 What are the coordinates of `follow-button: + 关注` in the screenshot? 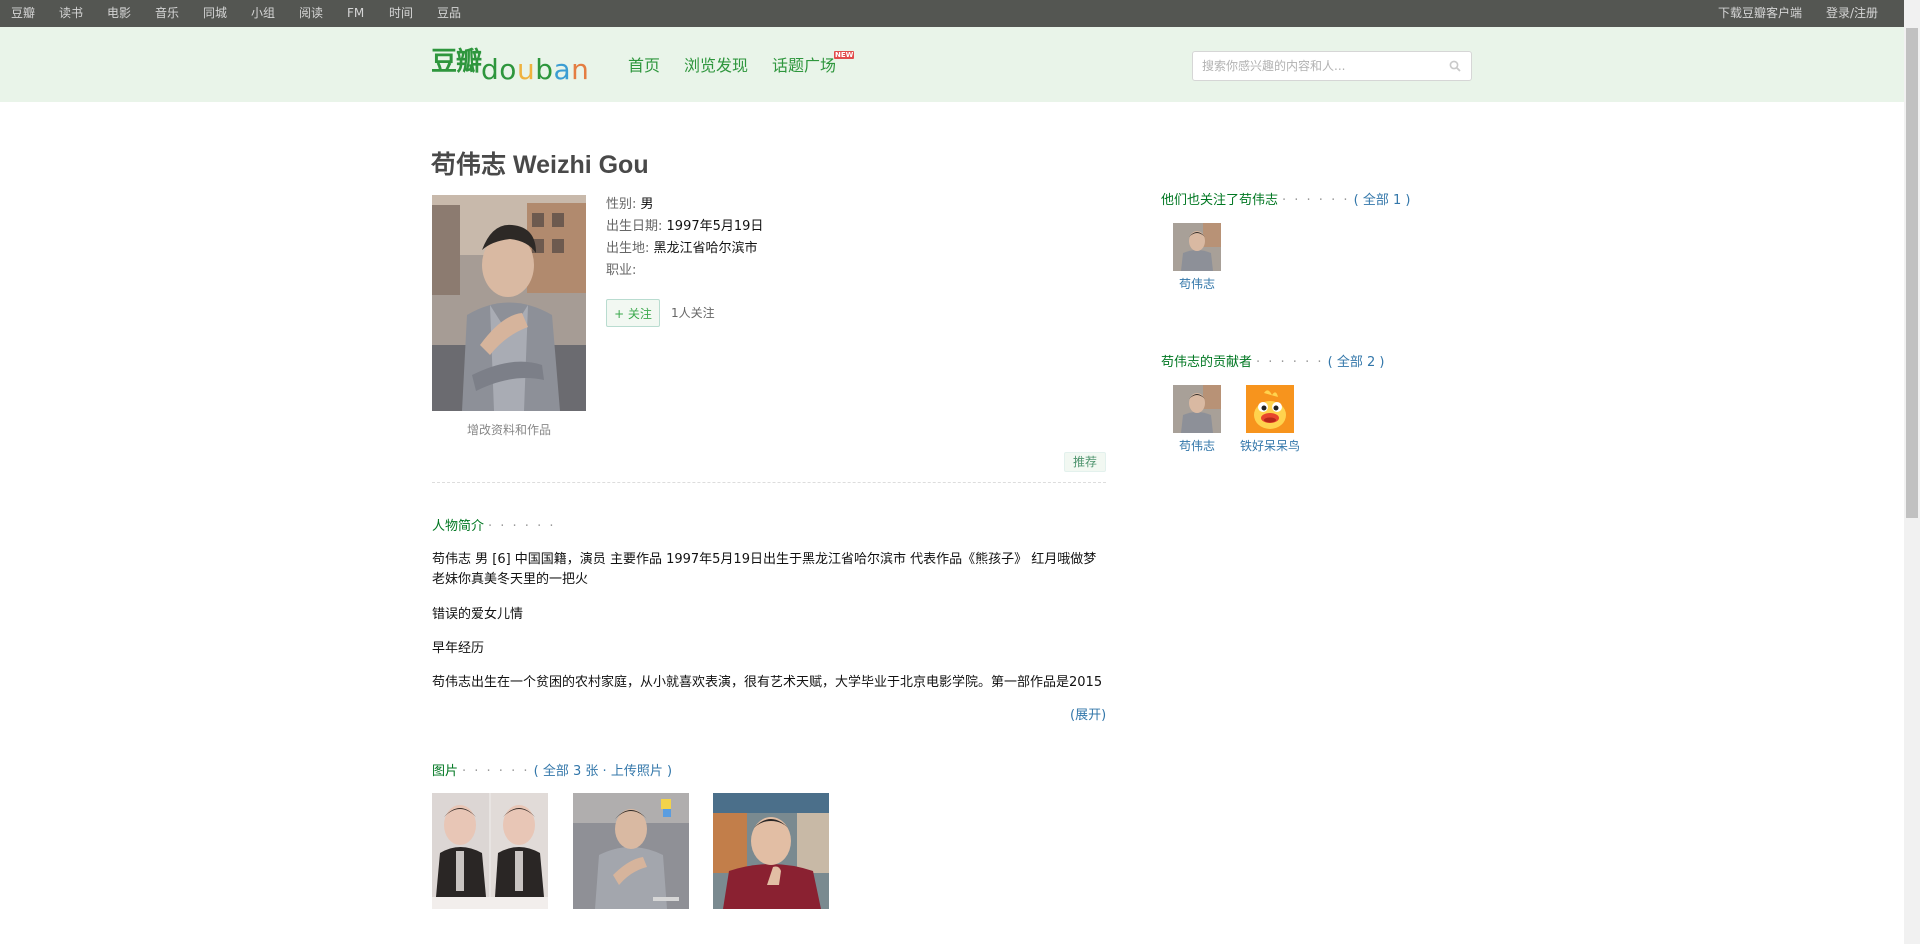 It's located at (633, 313).